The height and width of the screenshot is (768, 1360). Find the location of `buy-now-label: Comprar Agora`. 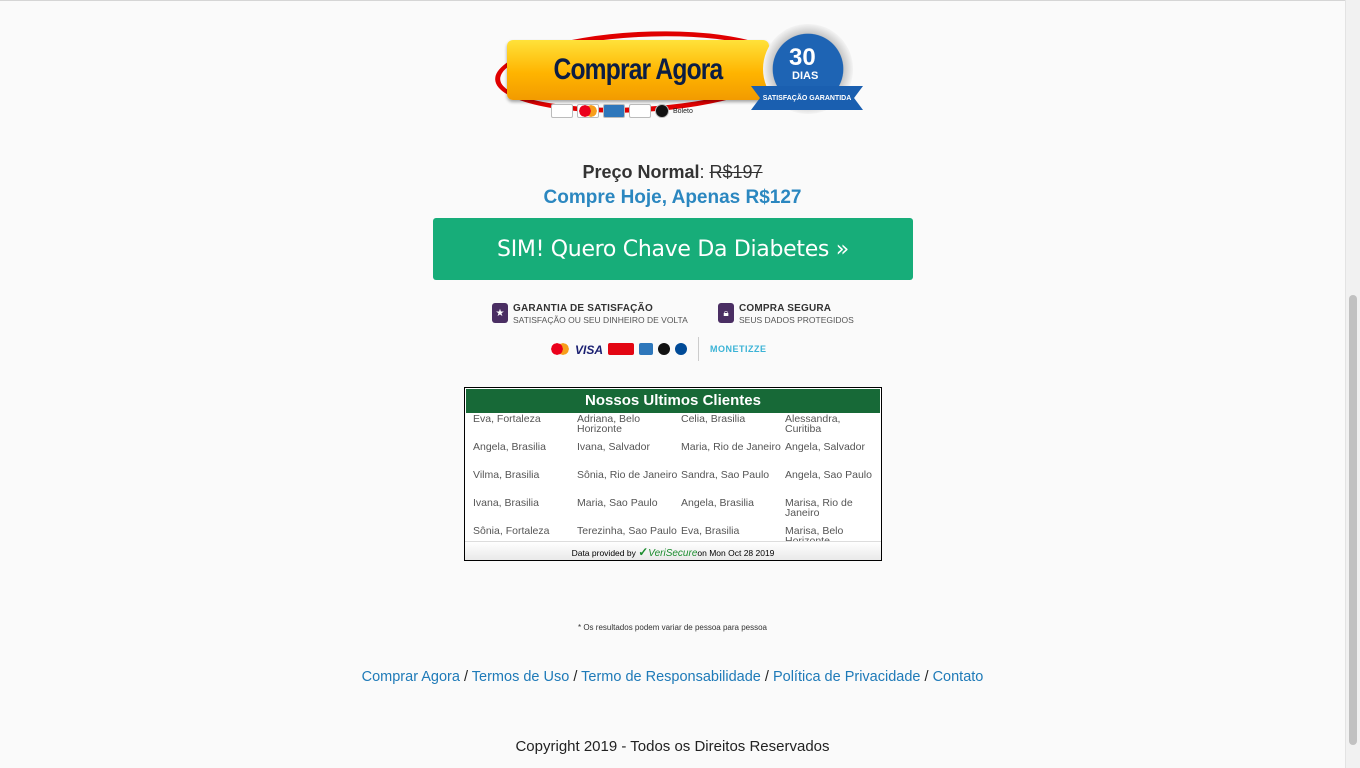

buy-now-label: Comprar Agora is located at coordinates (638, 69).